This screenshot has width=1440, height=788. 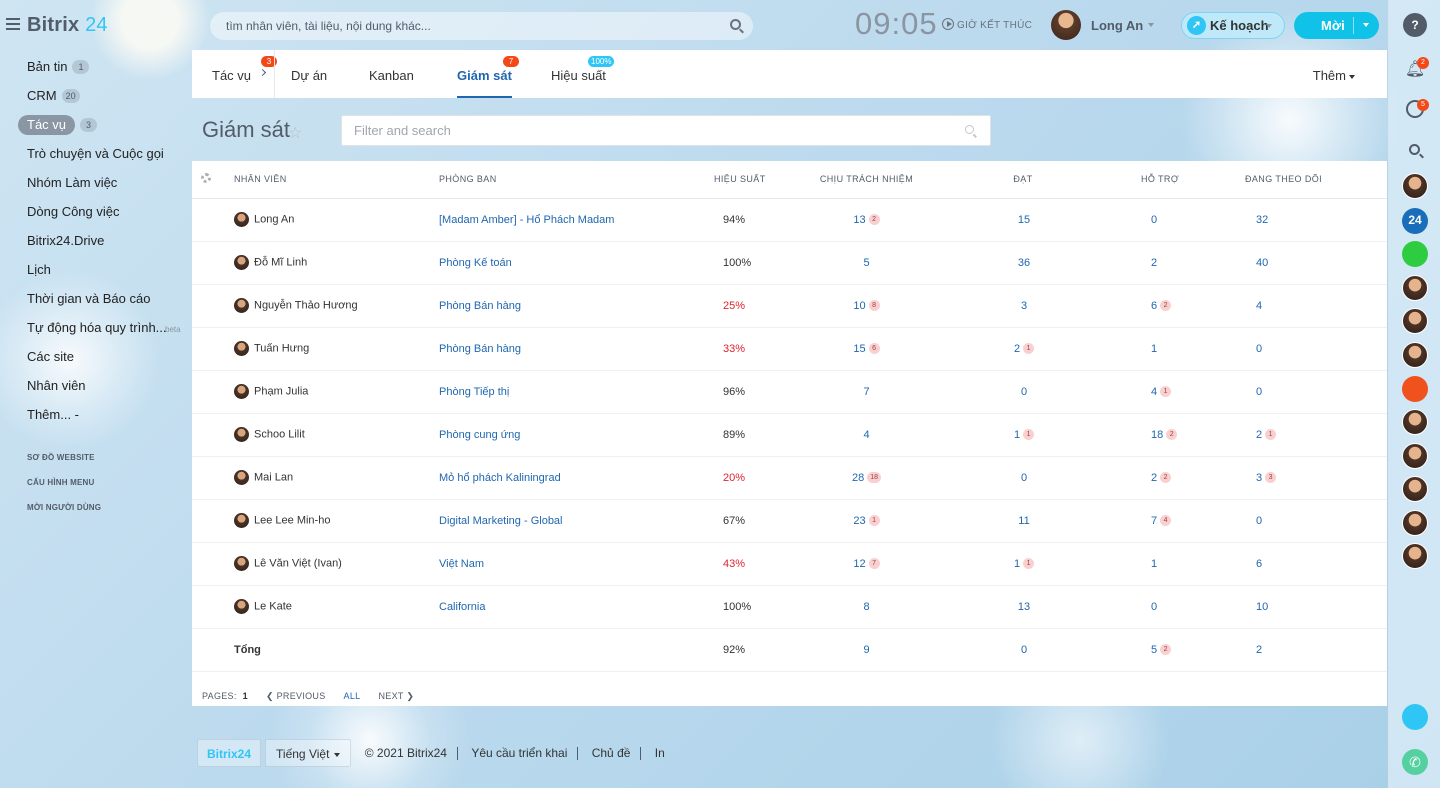 I want to click on count-link: 28, so click(x=858, y=478).